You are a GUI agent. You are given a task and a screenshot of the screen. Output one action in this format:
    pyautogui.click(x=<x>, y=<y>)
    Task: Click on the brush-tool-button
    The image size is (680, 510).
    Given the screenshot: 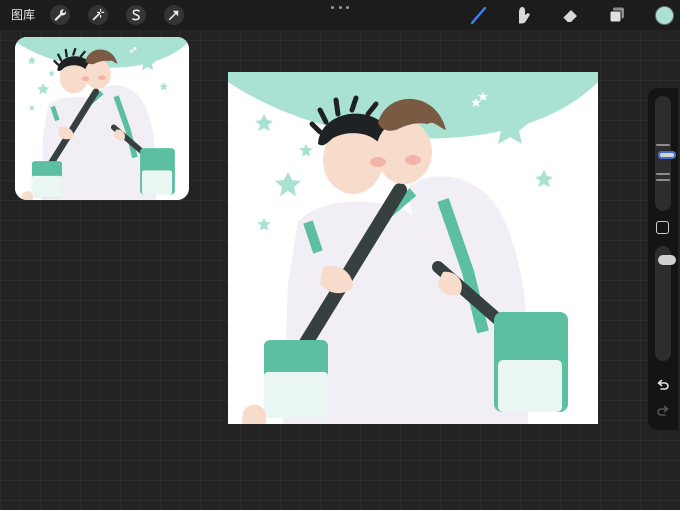 What is the action you would take?
    pyautogui.click(x=479, y=15)
    